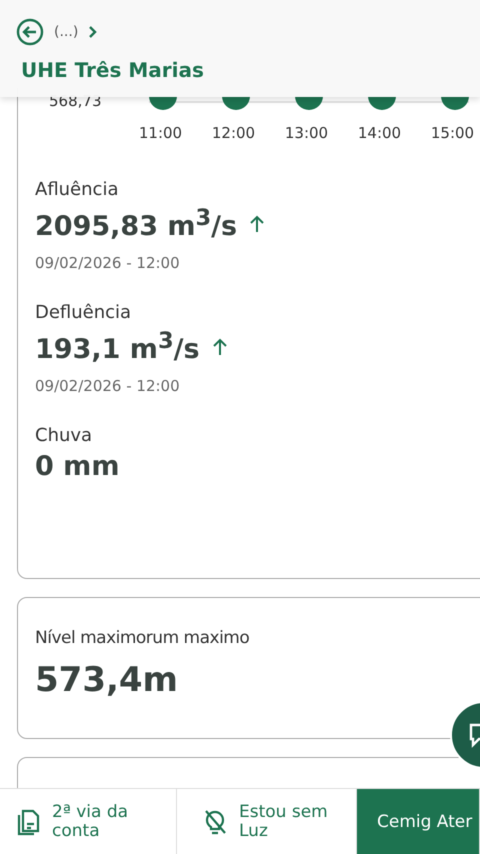 The width and height of the screenshot is (480, 854). I want to click on axis-label: 15:00, so click(453, 133).